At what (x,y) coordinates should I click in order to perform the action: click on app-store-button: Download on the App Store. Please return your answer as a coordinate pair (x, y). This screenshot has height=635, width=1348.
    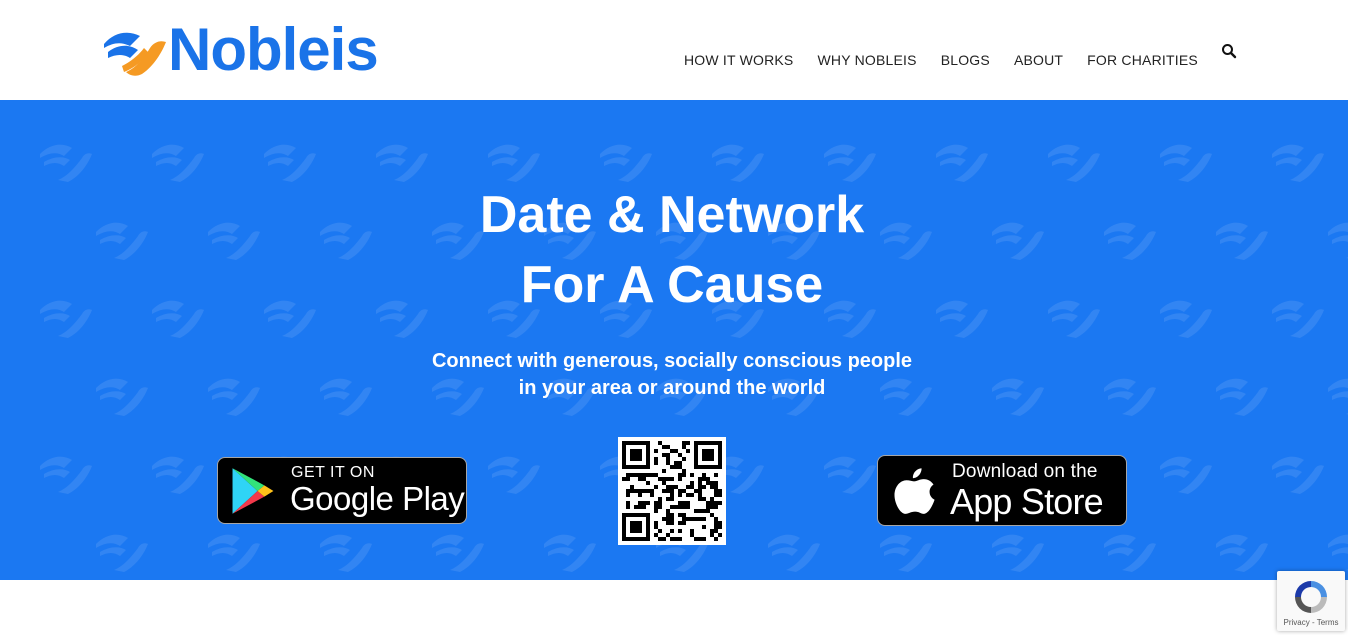
    Looking at the image, I should click on (1002, 490).